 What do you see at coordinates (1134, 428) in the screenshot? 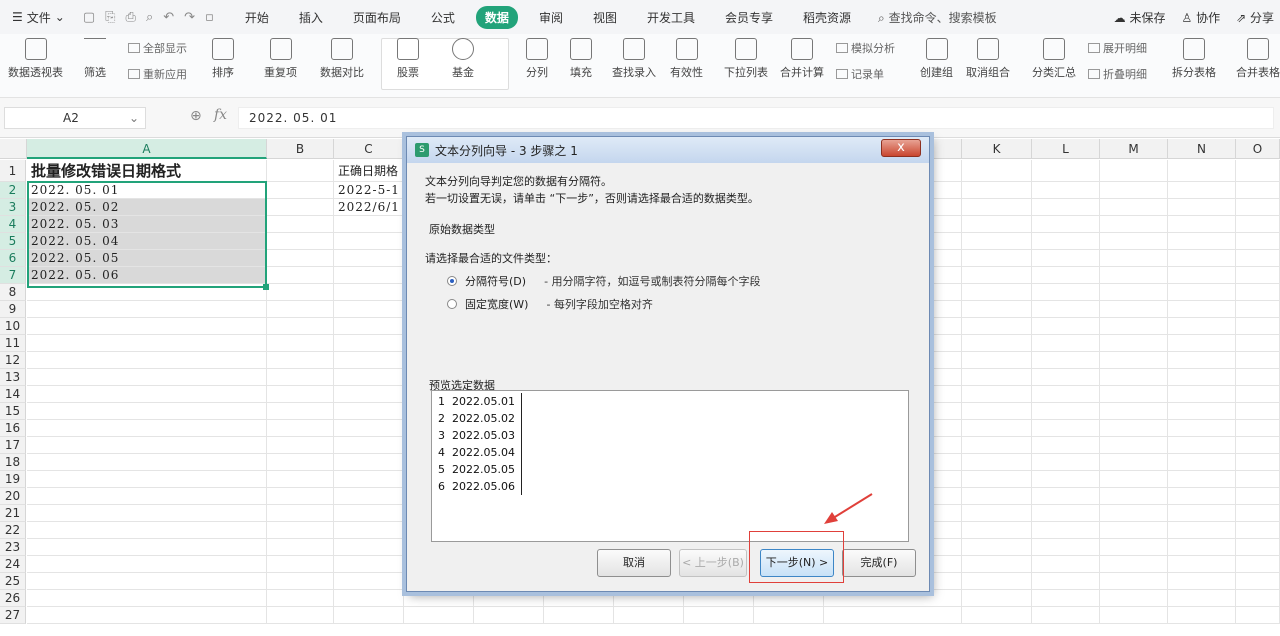
I see `cell-m16` at bounding box center [1134, 428].